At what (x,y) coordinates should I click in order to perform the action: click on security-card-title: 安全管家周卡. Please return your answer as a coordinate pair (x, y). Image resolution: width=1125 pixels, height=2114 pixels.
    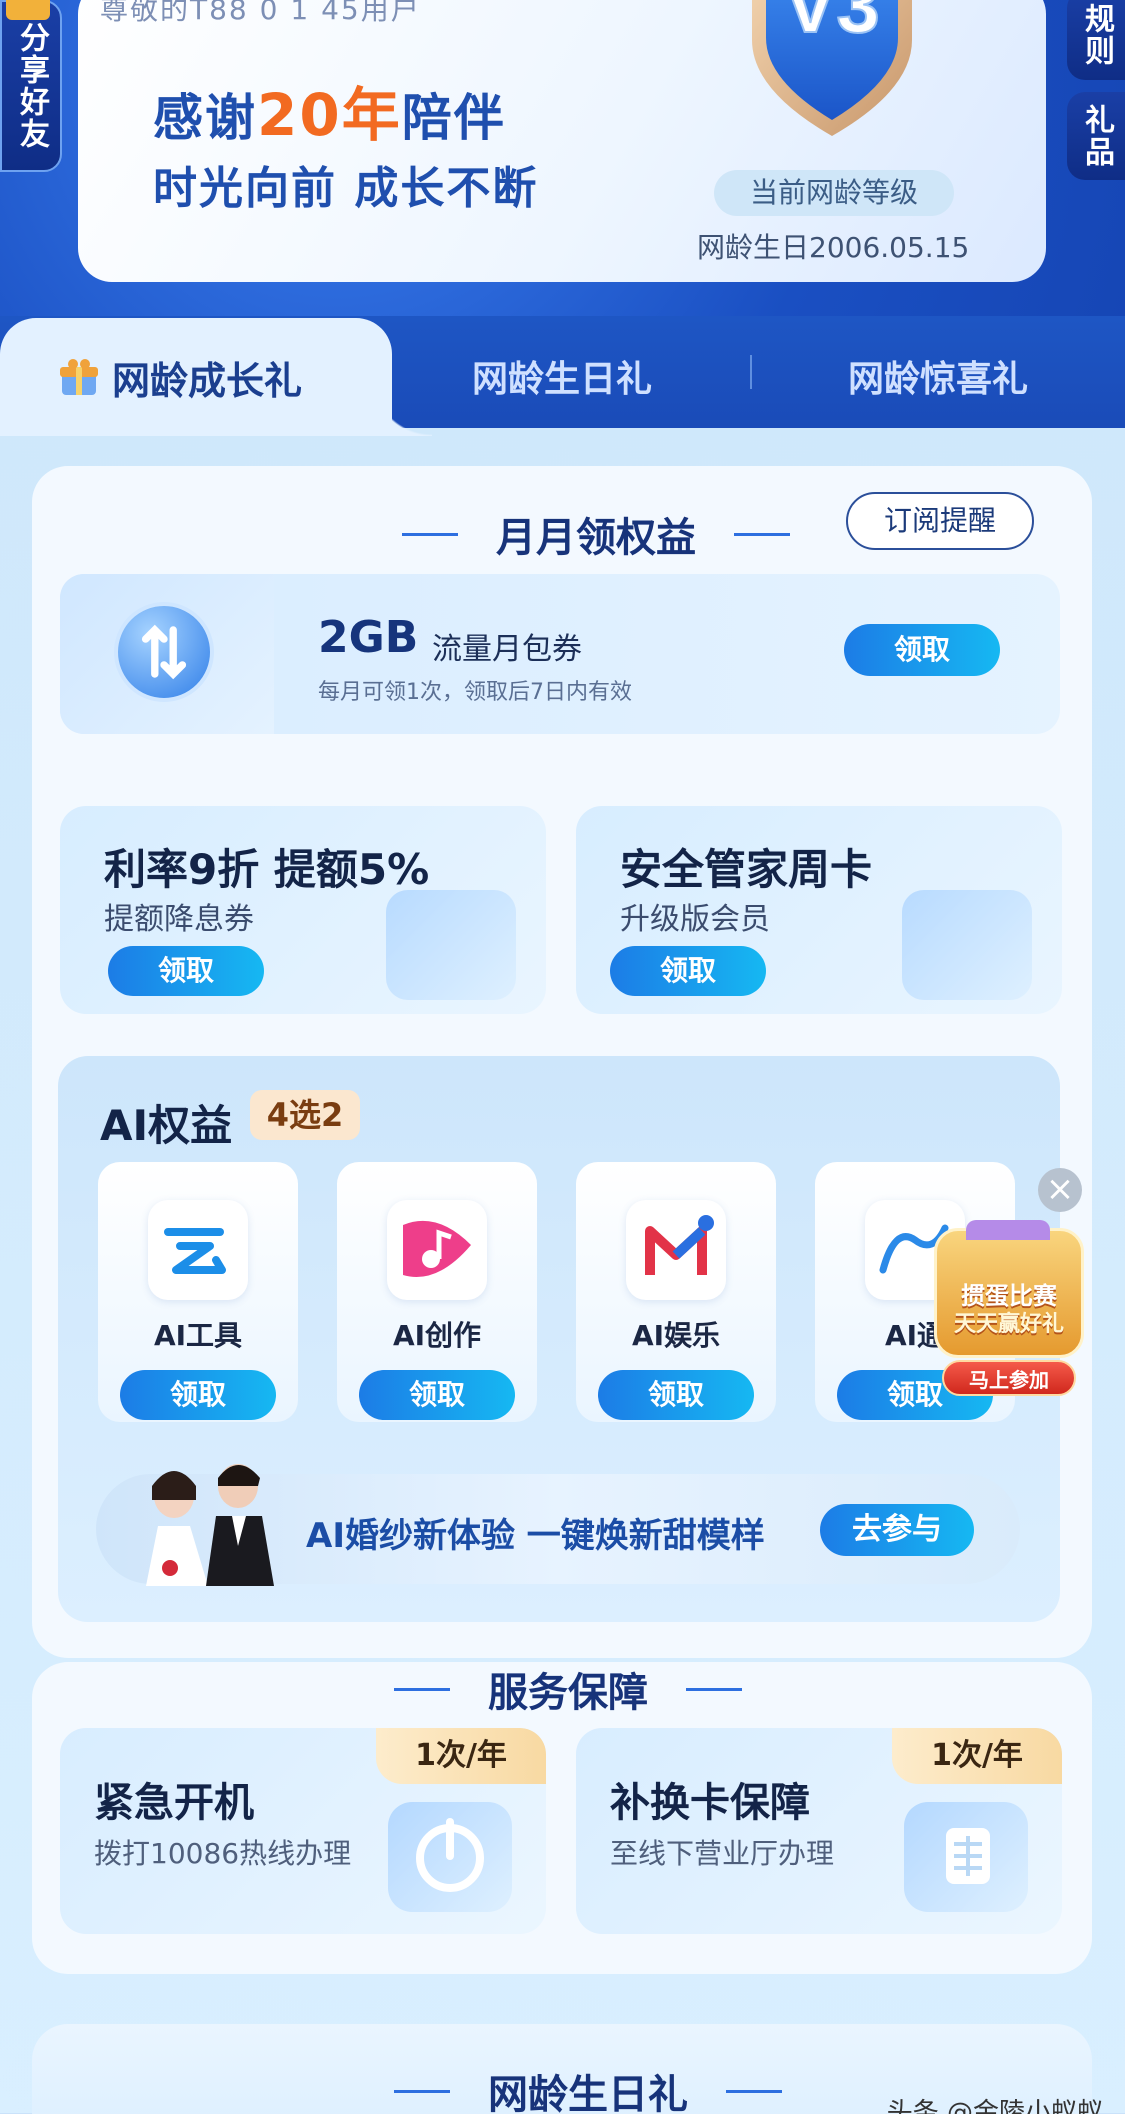
    Looking at the image, I should click on (746, 869).